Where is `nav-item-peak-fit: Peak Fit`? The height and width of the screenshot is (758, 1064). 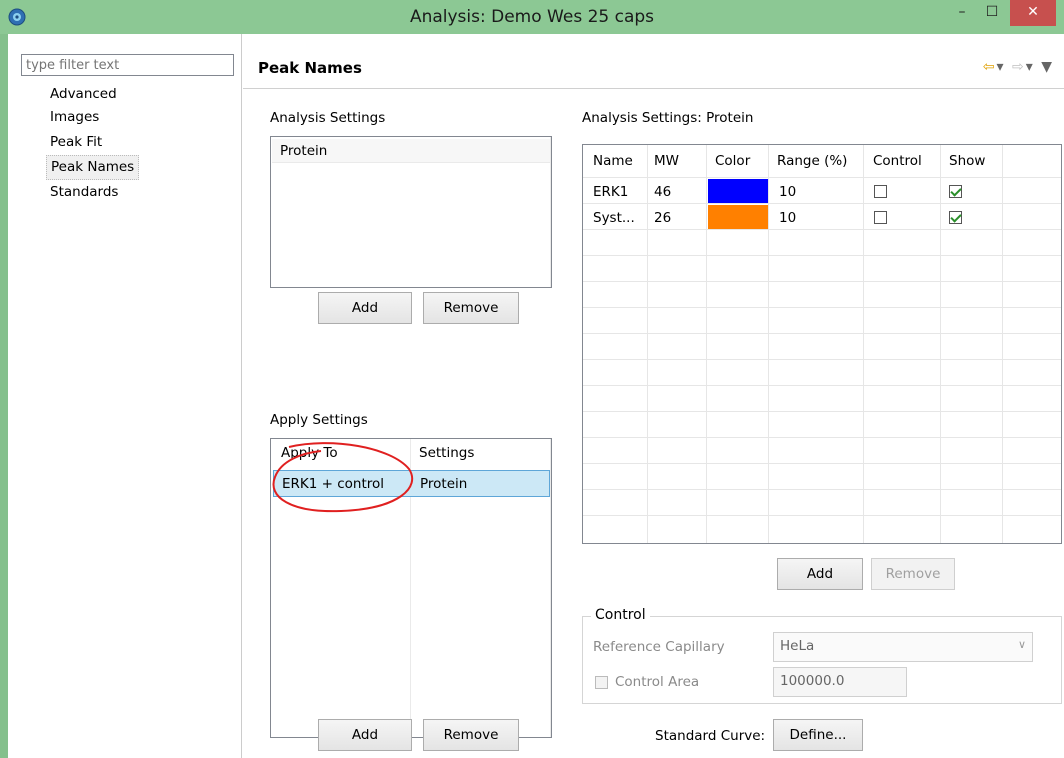
nav-item-peak-fit: Peak Fit is located at coordinates (92, 142).